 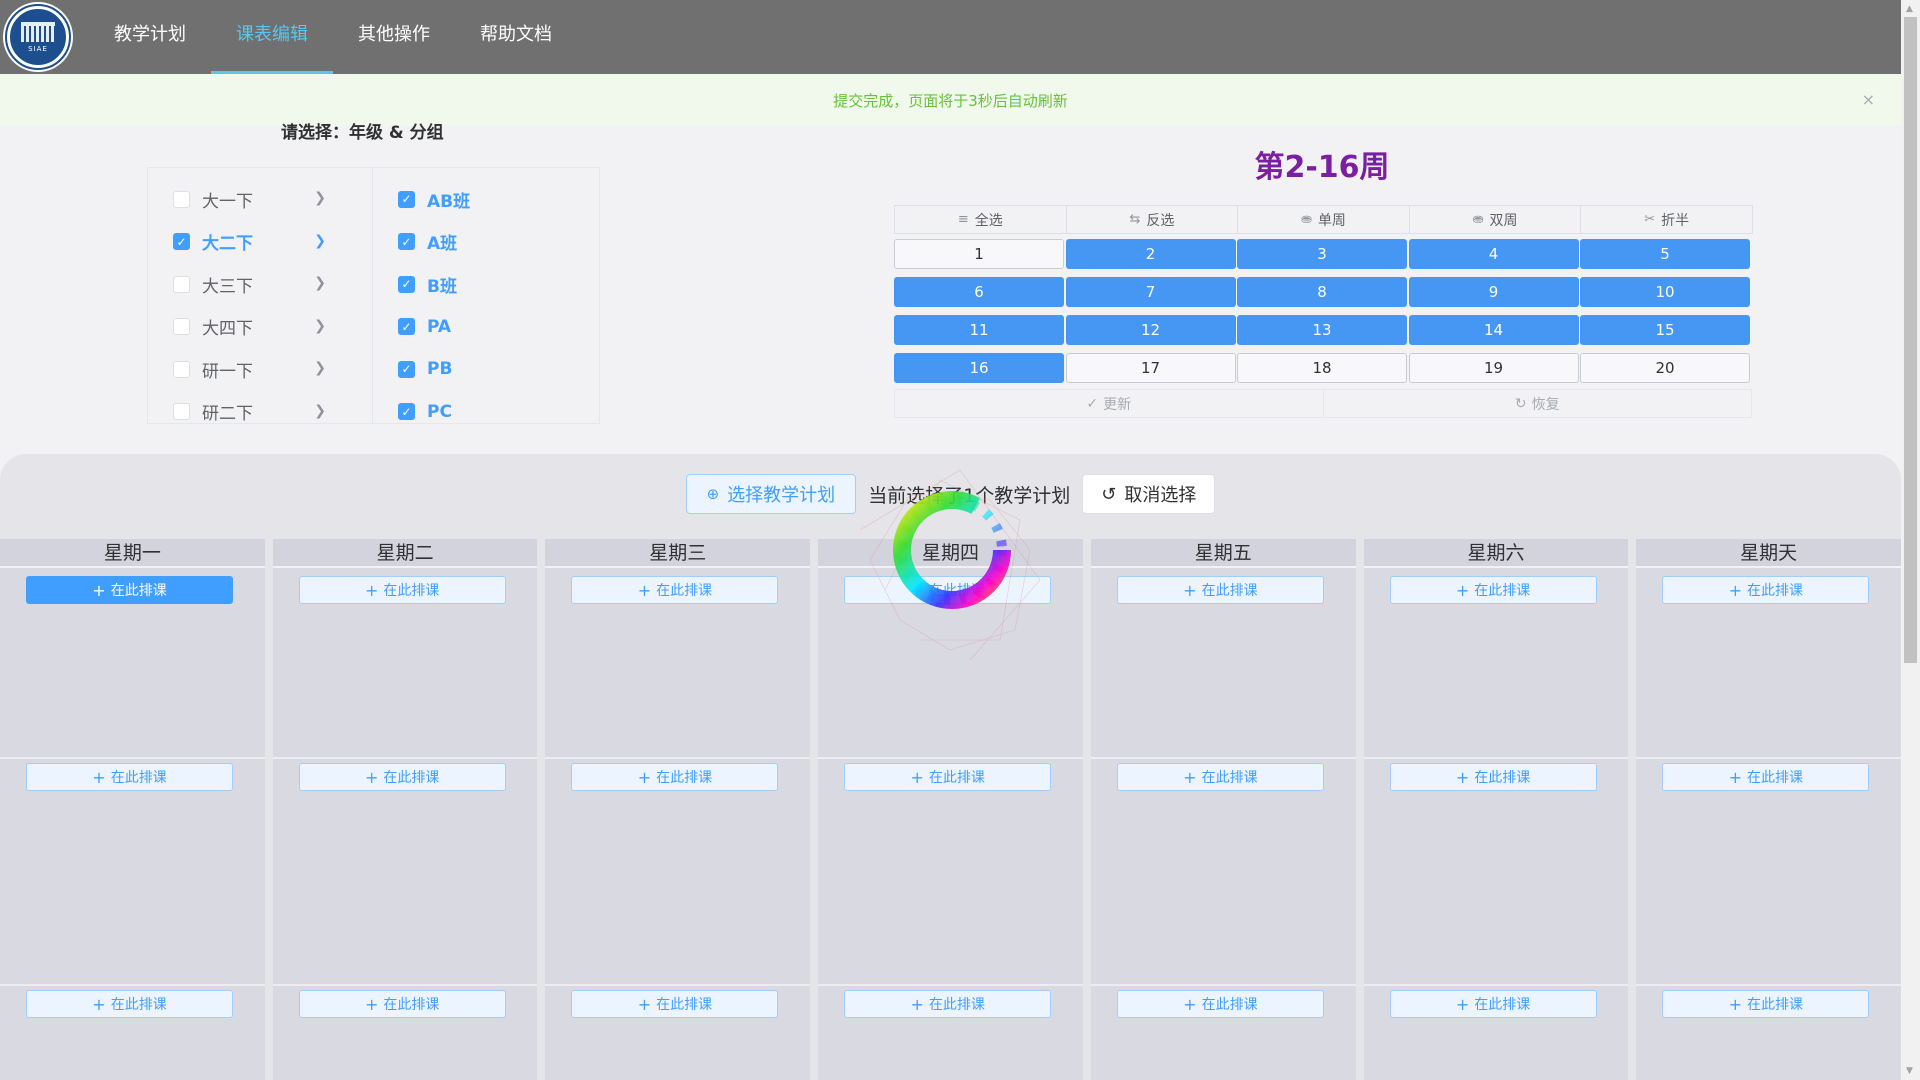 I want to click on week-button: 19, so click(x=1493, y=368).